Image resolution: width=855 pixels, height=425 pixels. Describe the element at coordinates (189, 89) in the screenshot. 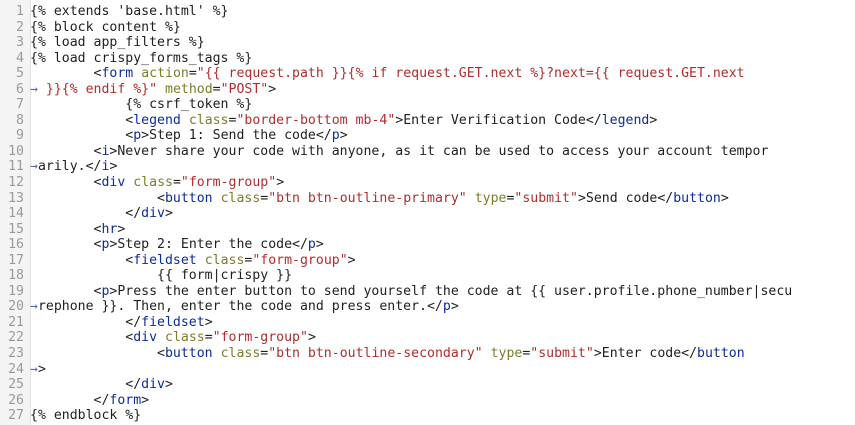

I see `code-token-attr: method` at that location.